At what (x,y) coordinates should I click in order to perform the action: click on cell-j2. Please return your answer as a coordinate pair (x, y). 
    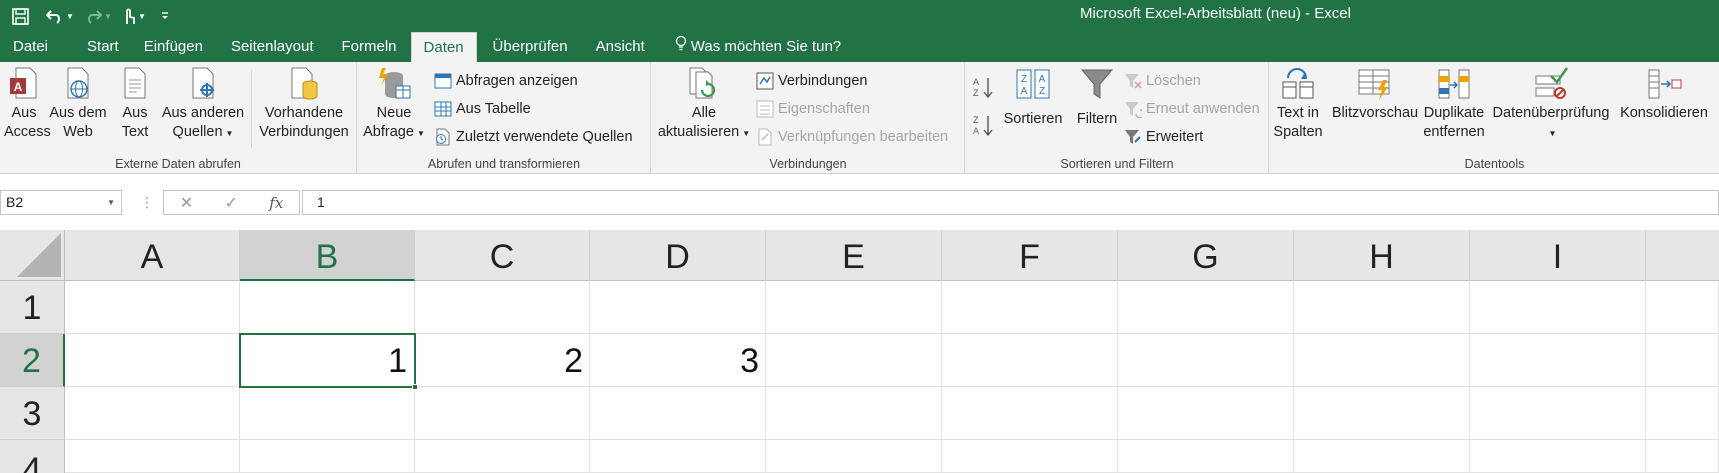
    Looking at the image, I should click on (1682, 360).